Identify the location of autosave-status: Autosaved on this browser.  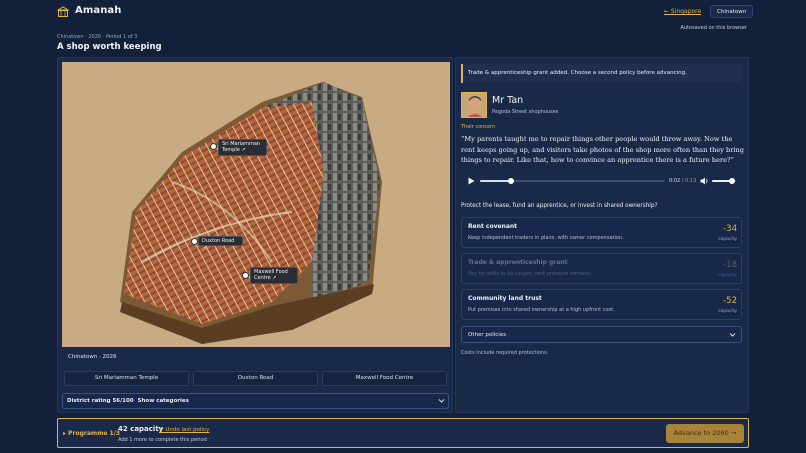
(713, 28).